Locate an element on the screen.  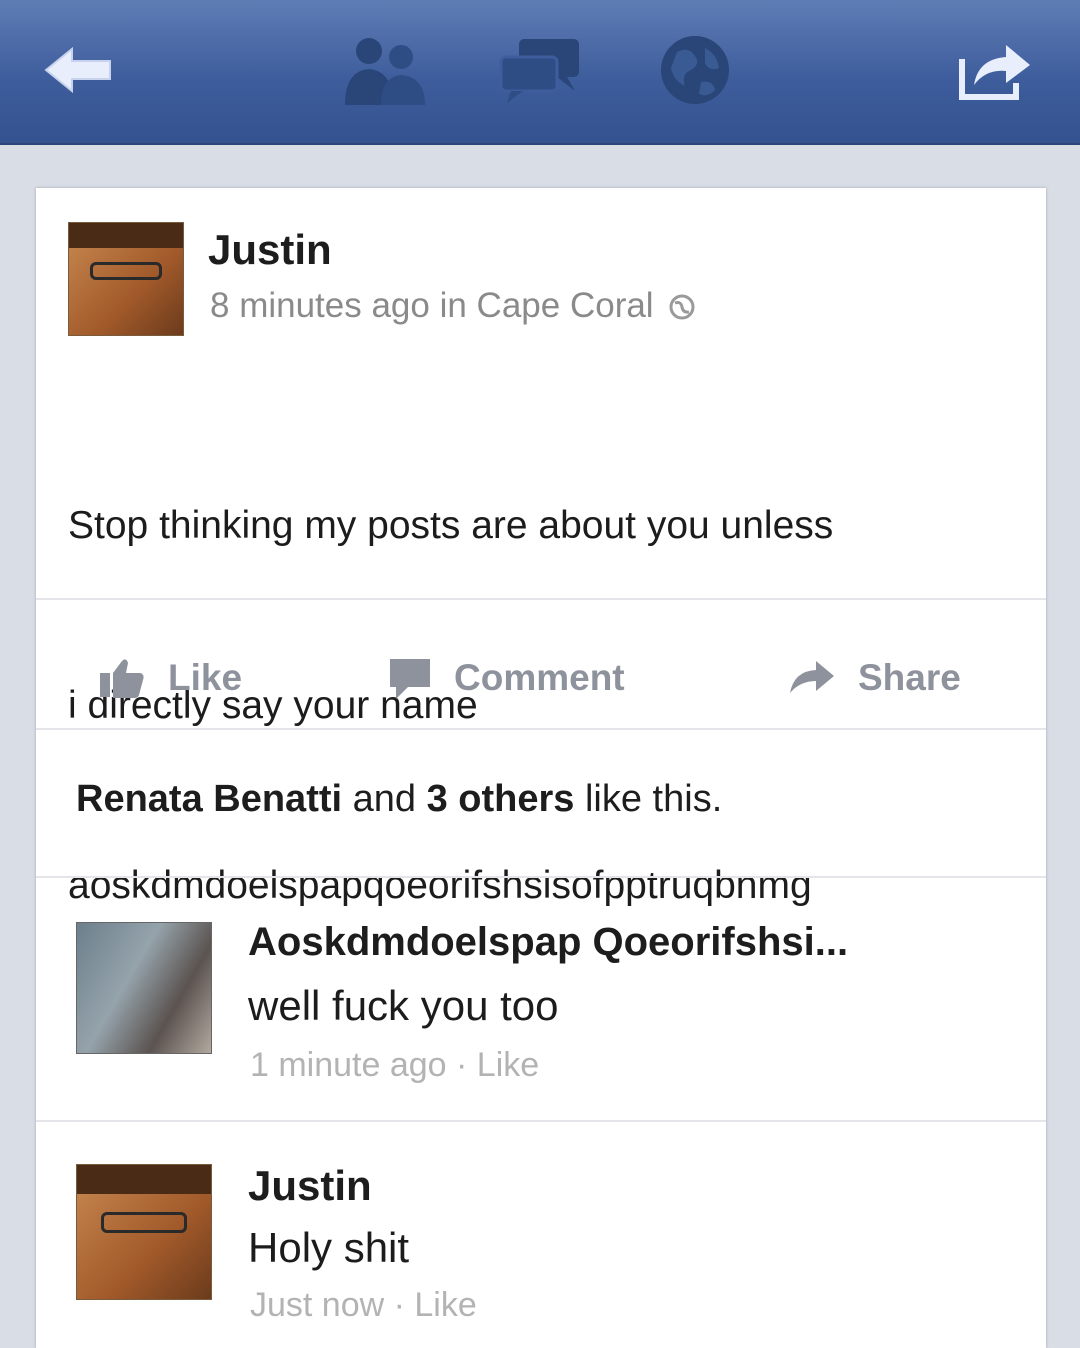
notifications-button is located at coordinates (695, 70).